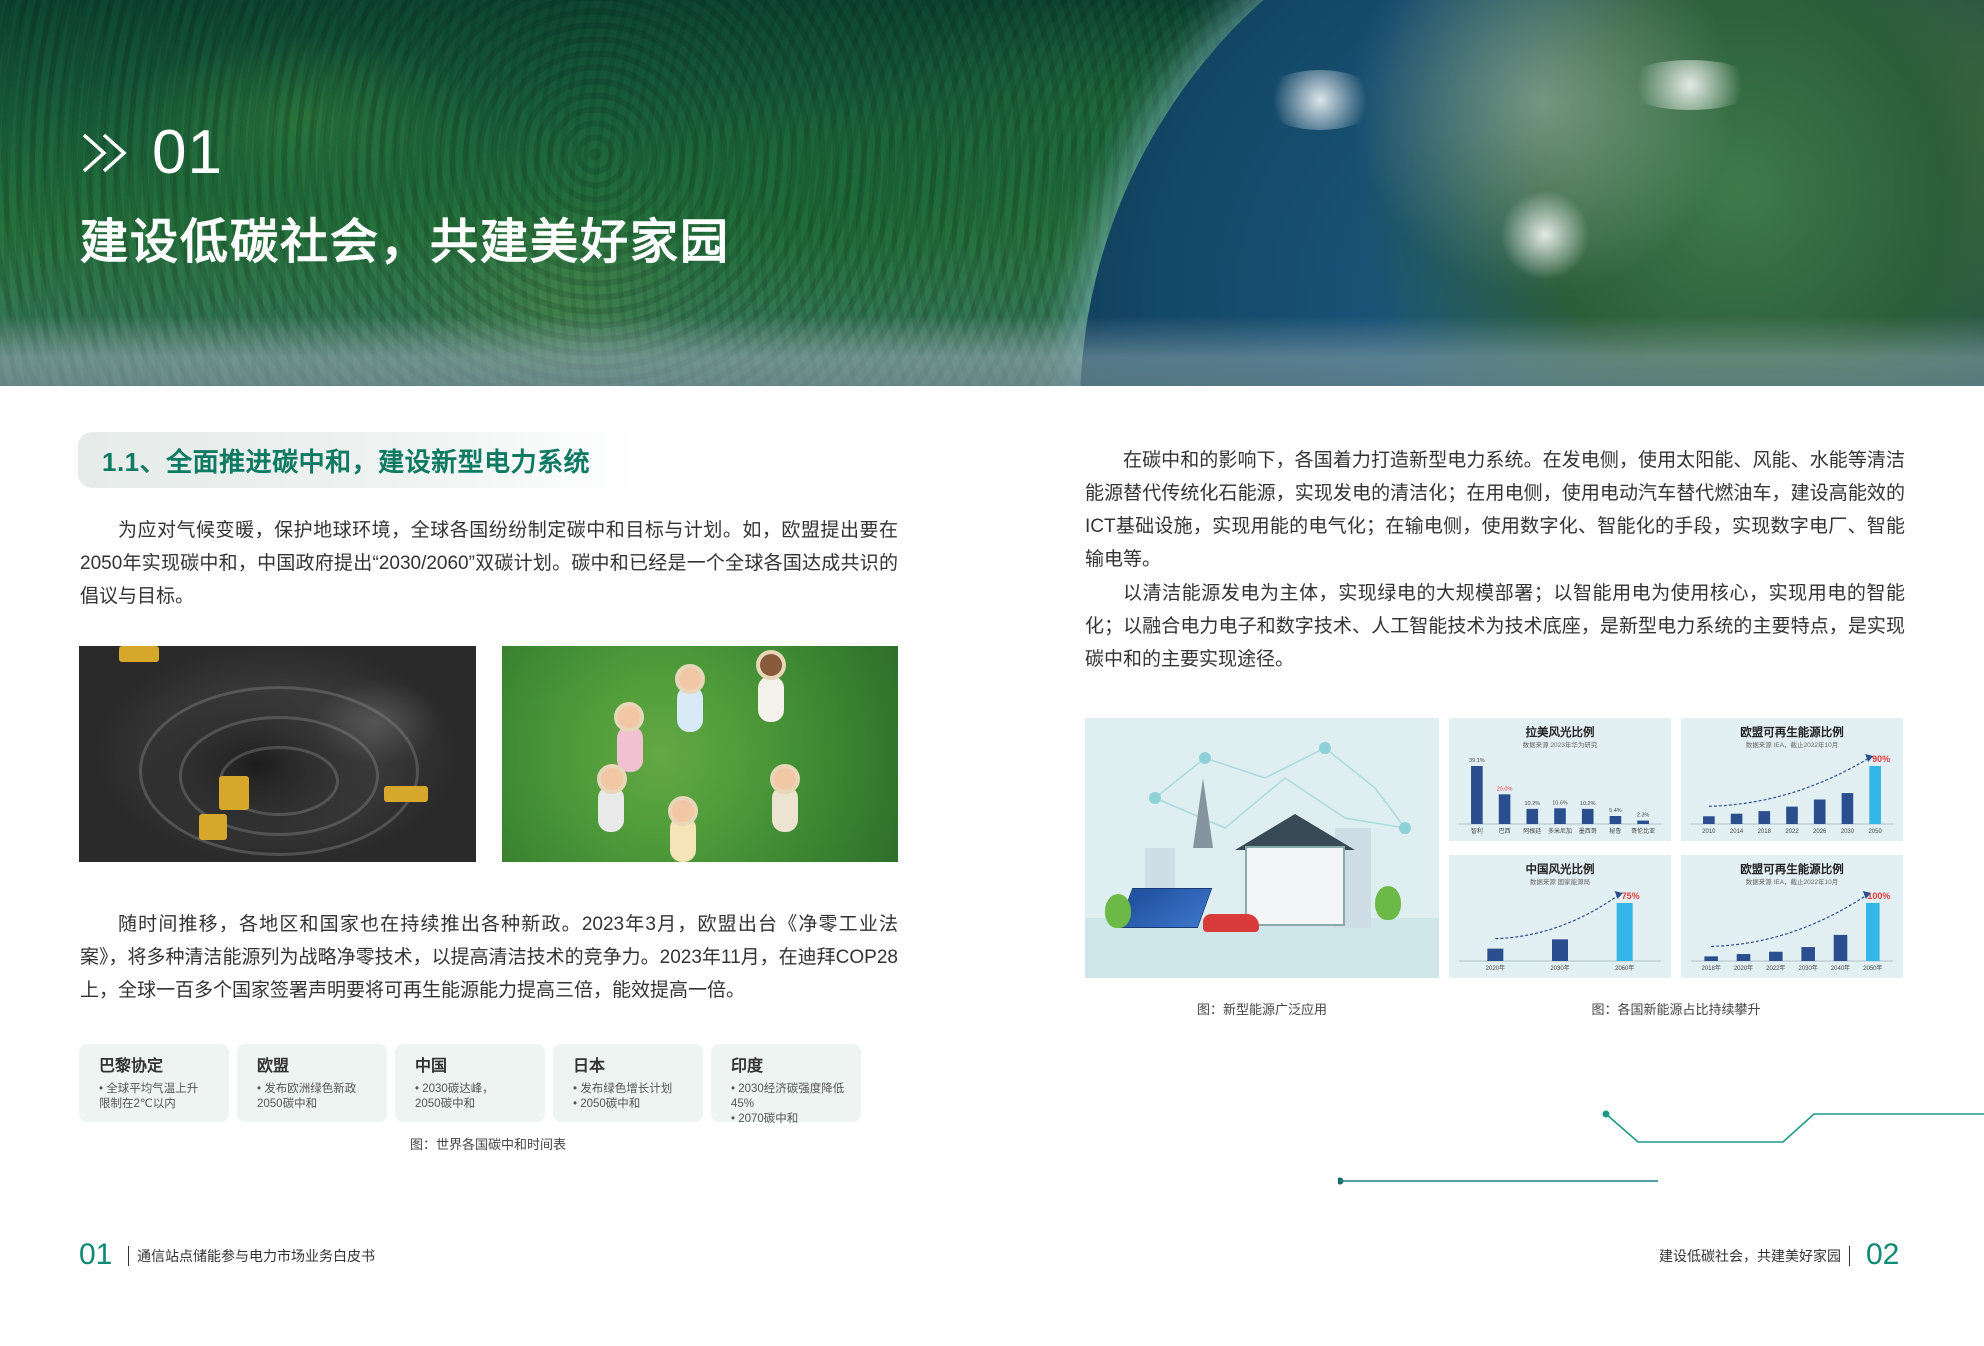 The image size is (1984, 1346). What do you see at coordinates (589, 1066) in the screenshot?
I see `card-title: 日本` at bounding box center [589, 1066].